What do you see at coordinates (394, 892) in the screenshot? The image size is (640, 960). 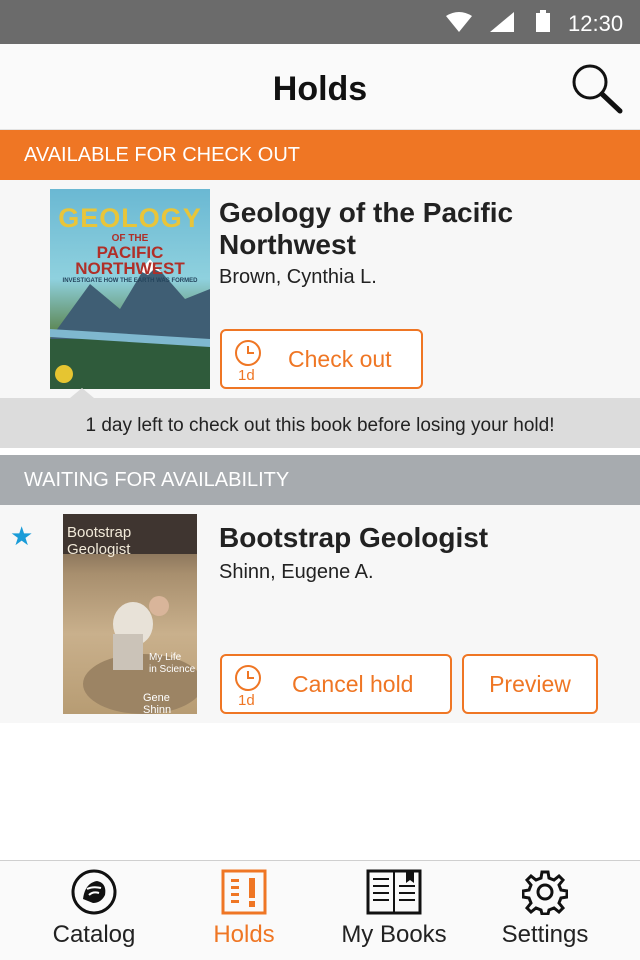 I see `book-icon` at bounding box center [394, 892].